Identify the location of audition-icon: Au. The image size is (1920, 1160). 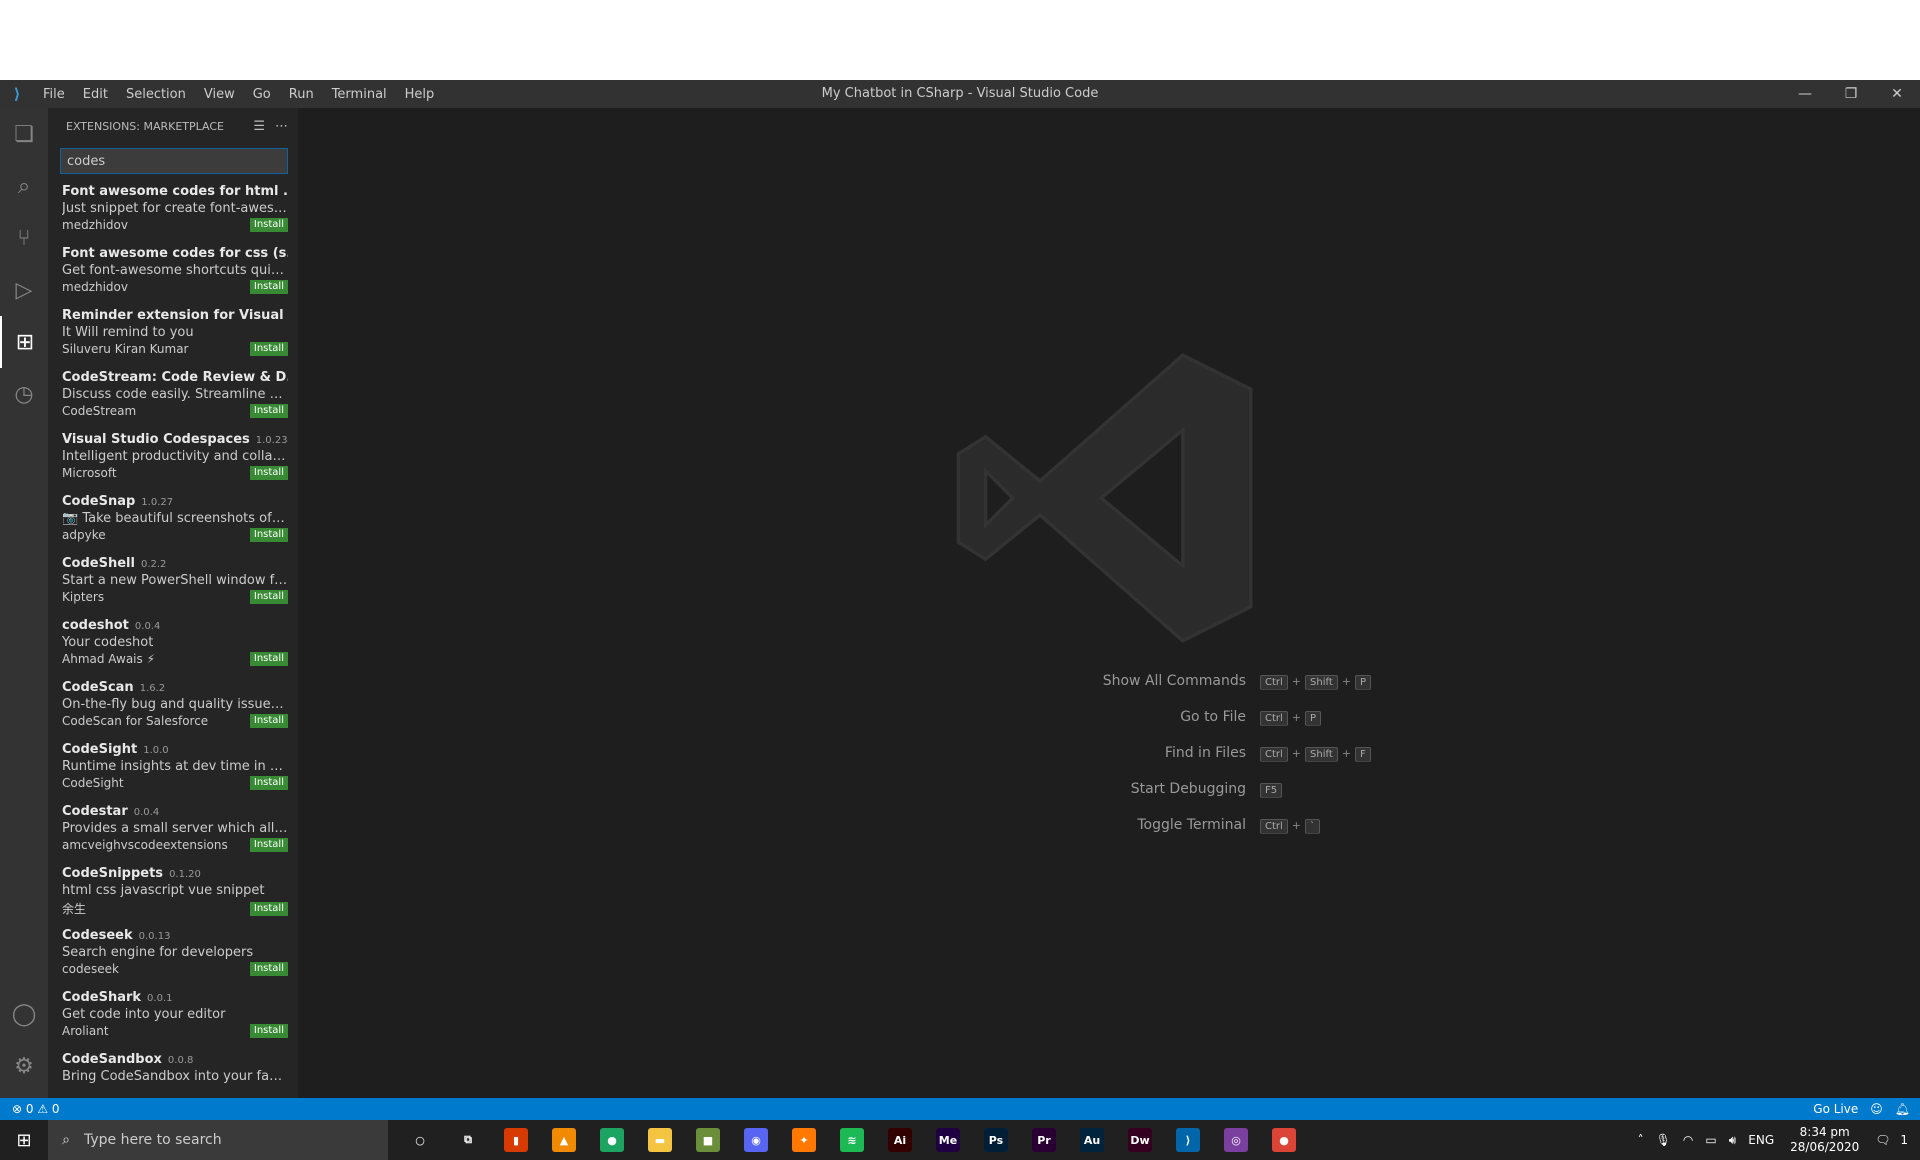
(1092, 1140).